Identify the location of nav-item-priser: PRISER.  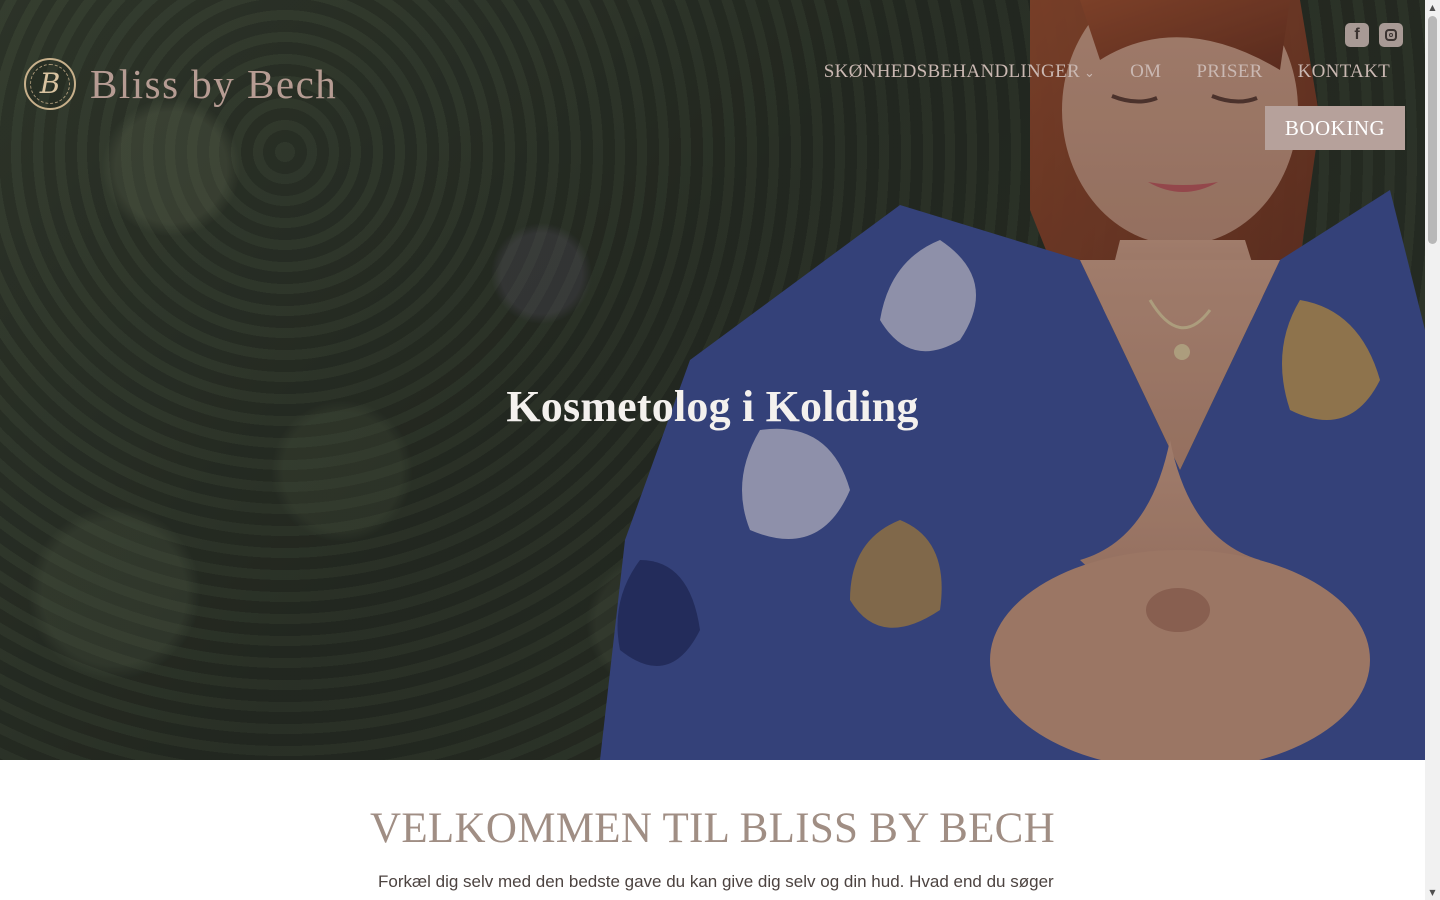
(1229, 72).